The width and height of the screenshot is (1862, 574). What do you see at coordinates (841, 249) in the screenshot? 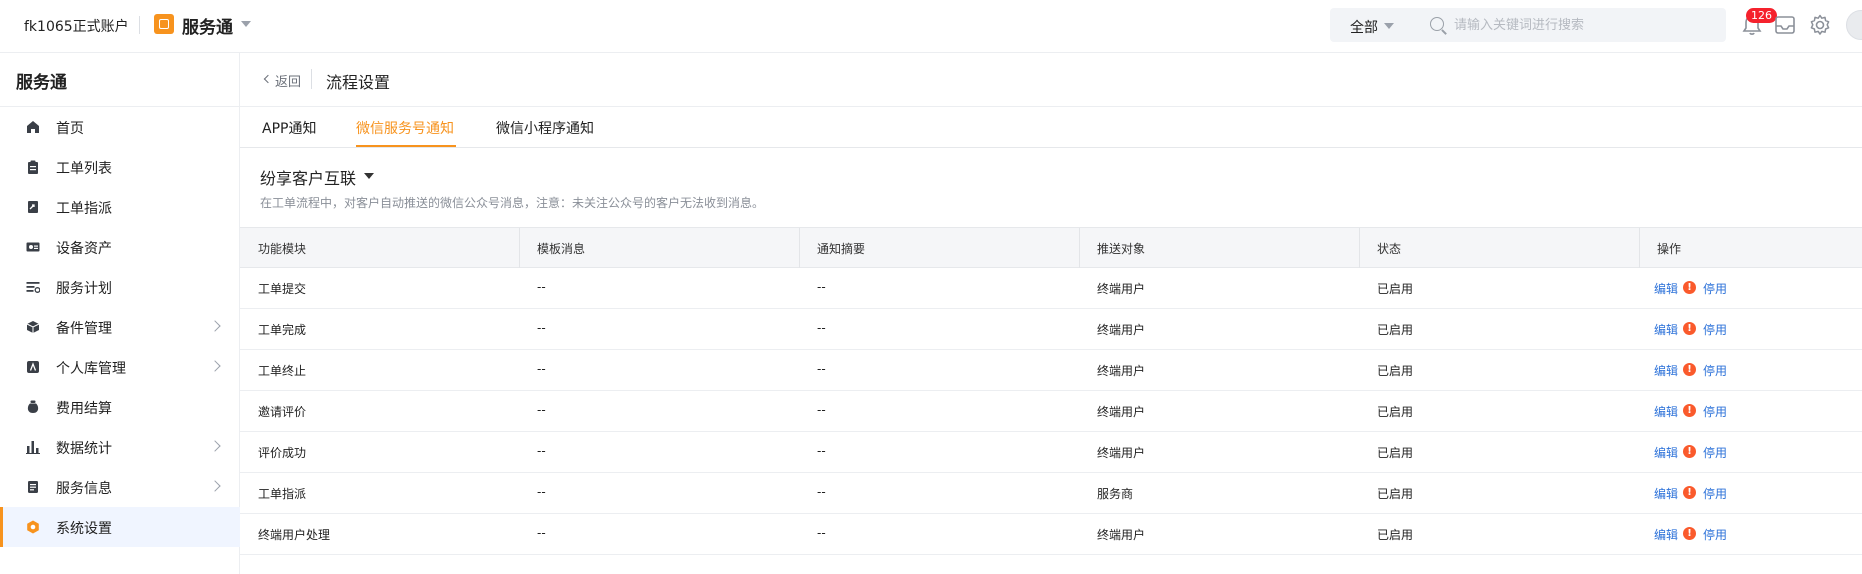
I see `column-header: 通知摘要` at bounding box center [841, 249].